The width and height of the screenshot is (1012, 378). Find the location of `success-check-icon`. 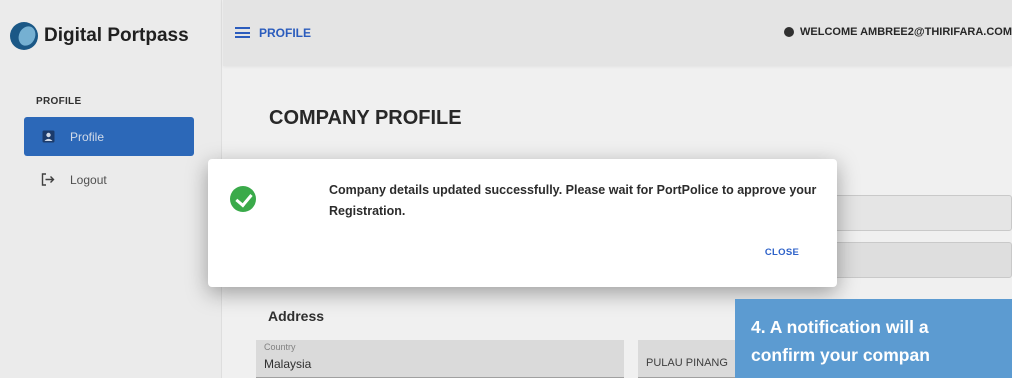

success-check-icon is located at coordinates (243, 199).